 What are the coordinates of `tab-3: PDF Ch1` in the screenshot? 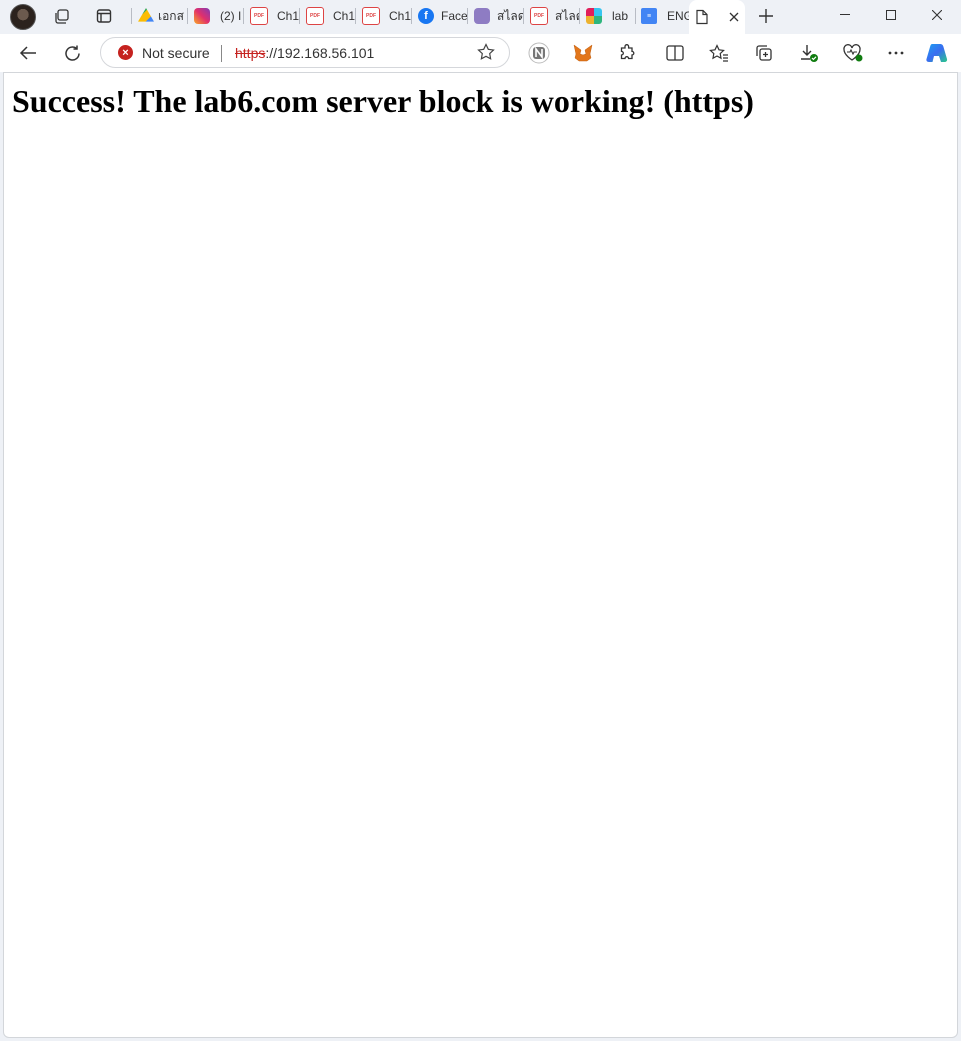 It's located at (275, 16).